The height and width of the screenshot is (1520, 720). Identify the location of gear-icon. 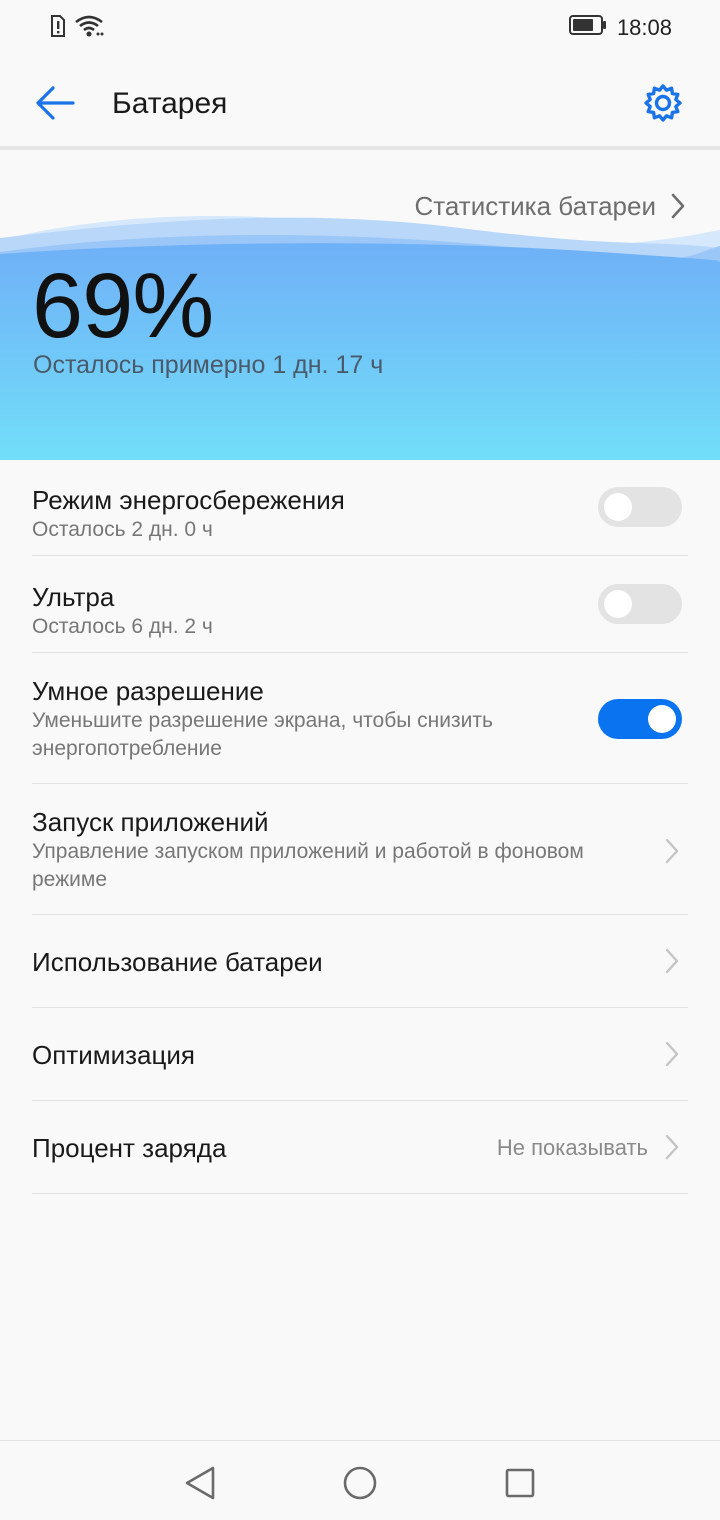
(663, 103).